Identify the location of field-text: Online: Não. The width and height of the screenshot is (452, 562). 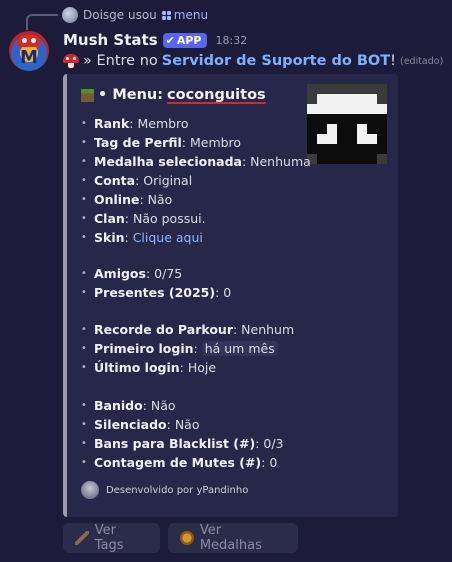
(133, 199).